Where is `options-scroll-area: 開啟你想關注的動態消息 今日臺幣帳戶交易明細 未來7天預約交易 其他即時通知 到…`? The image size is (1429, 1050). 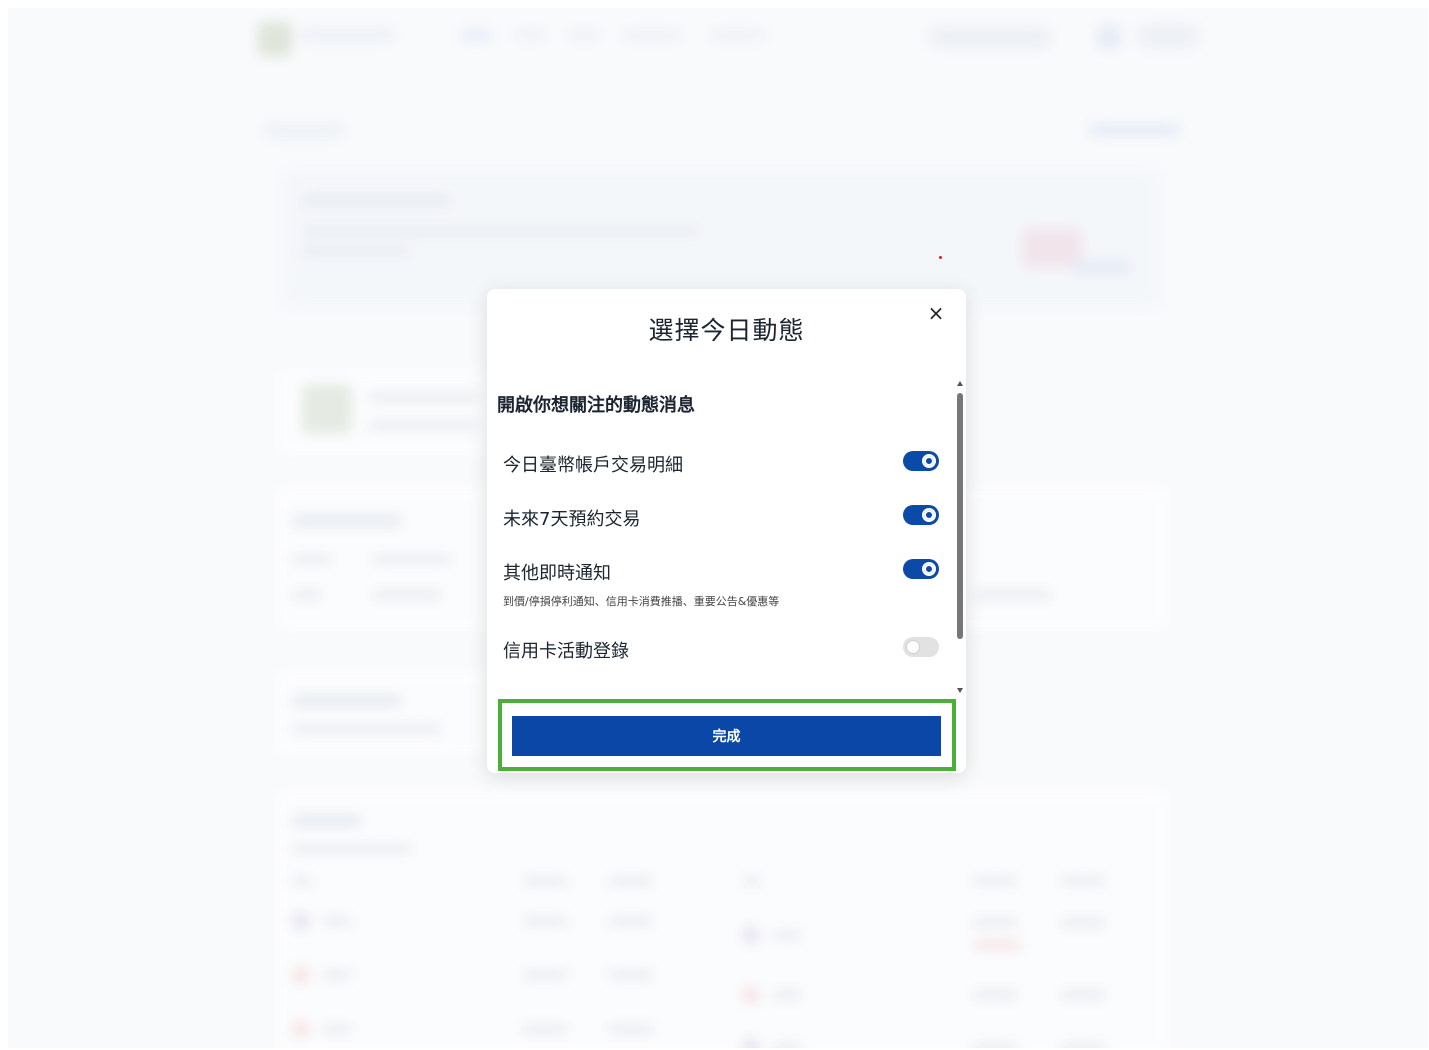 options-scroll-area: 開啟你想關注的動態消息 今日臺幣帳戶交易明細 未來7天預約交易 其他即時通知 到… is located at coordinates (722, 529).